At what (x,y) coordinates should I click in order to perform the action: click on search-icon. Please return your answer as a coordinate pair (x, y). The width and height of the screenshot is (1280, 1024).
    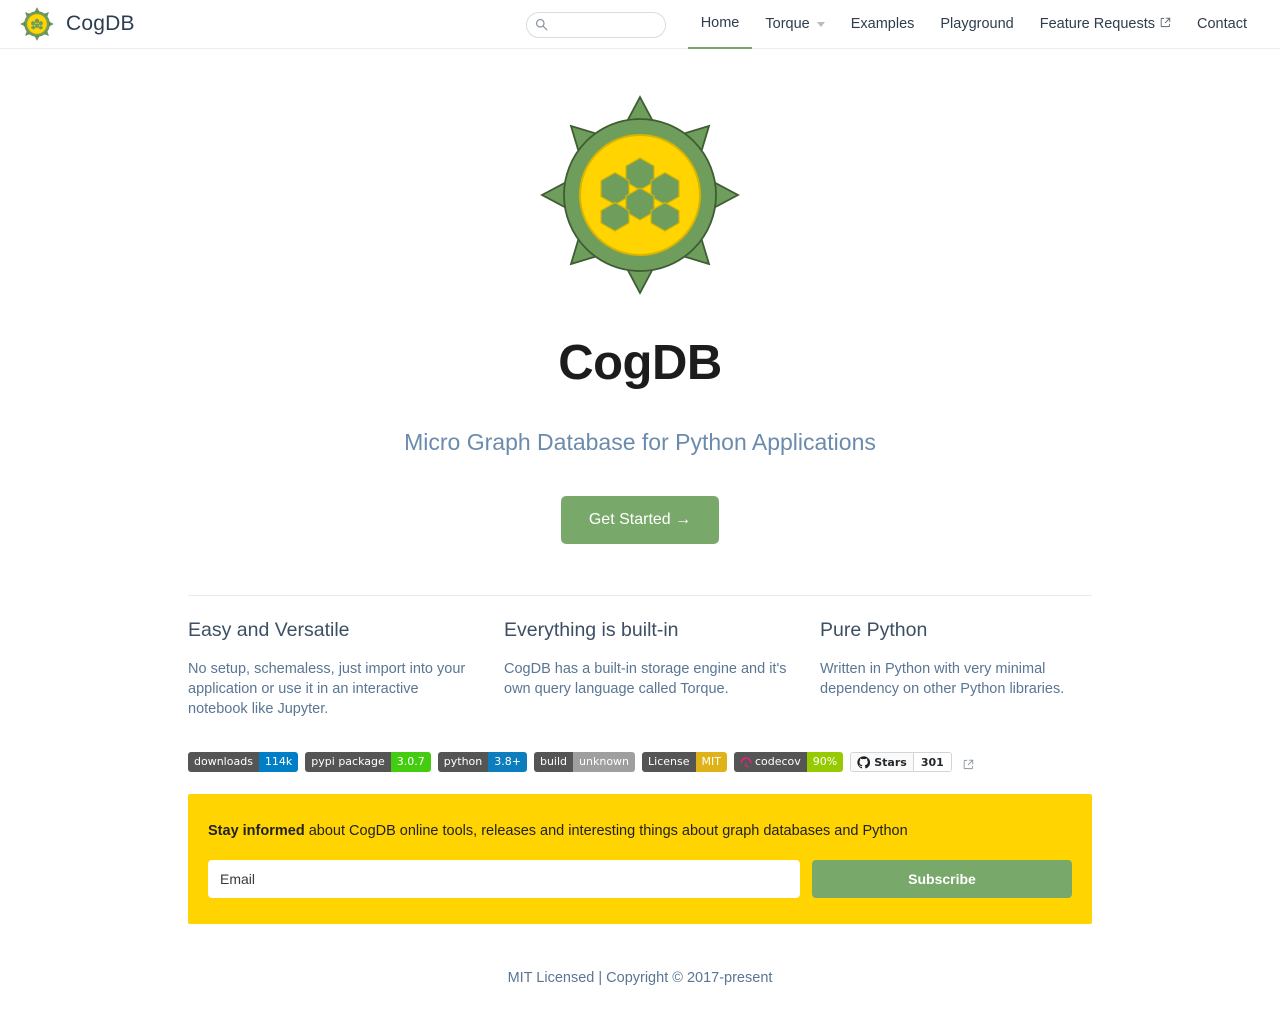
    Looking at the image, I should click on (541, 24).